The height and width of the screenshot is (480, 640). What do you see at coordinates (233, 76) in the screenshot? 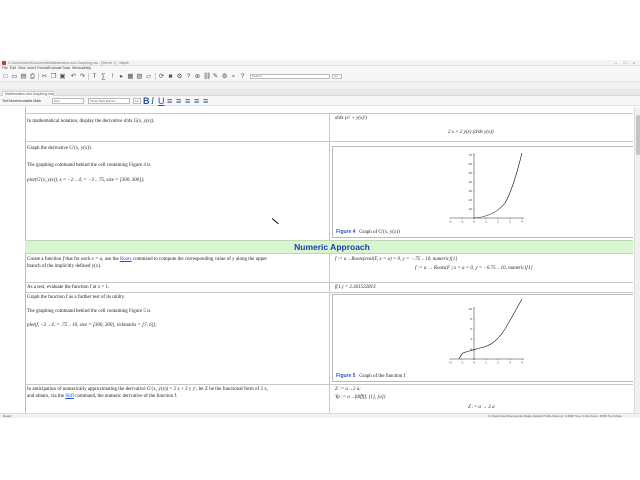
I see `find-icon: ⌕` at bounding box center [233, 76].